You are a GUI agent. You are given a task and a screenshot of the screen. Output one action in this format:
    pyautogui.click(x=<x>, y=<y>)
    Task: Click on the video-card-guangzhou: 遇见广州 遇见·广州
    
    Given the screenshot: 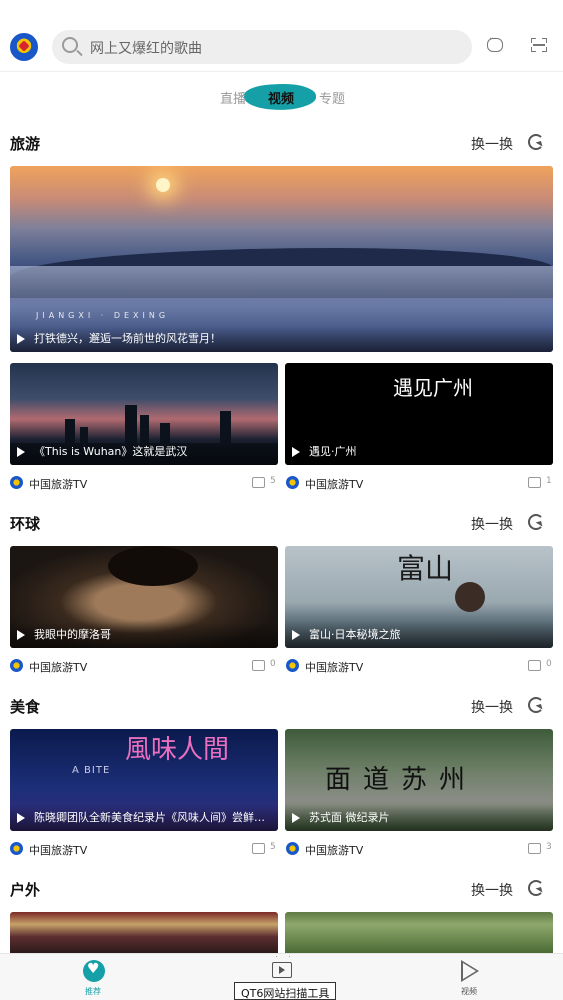 What is the action you would take?
    pyautogui.click(x=419, y=414)
    